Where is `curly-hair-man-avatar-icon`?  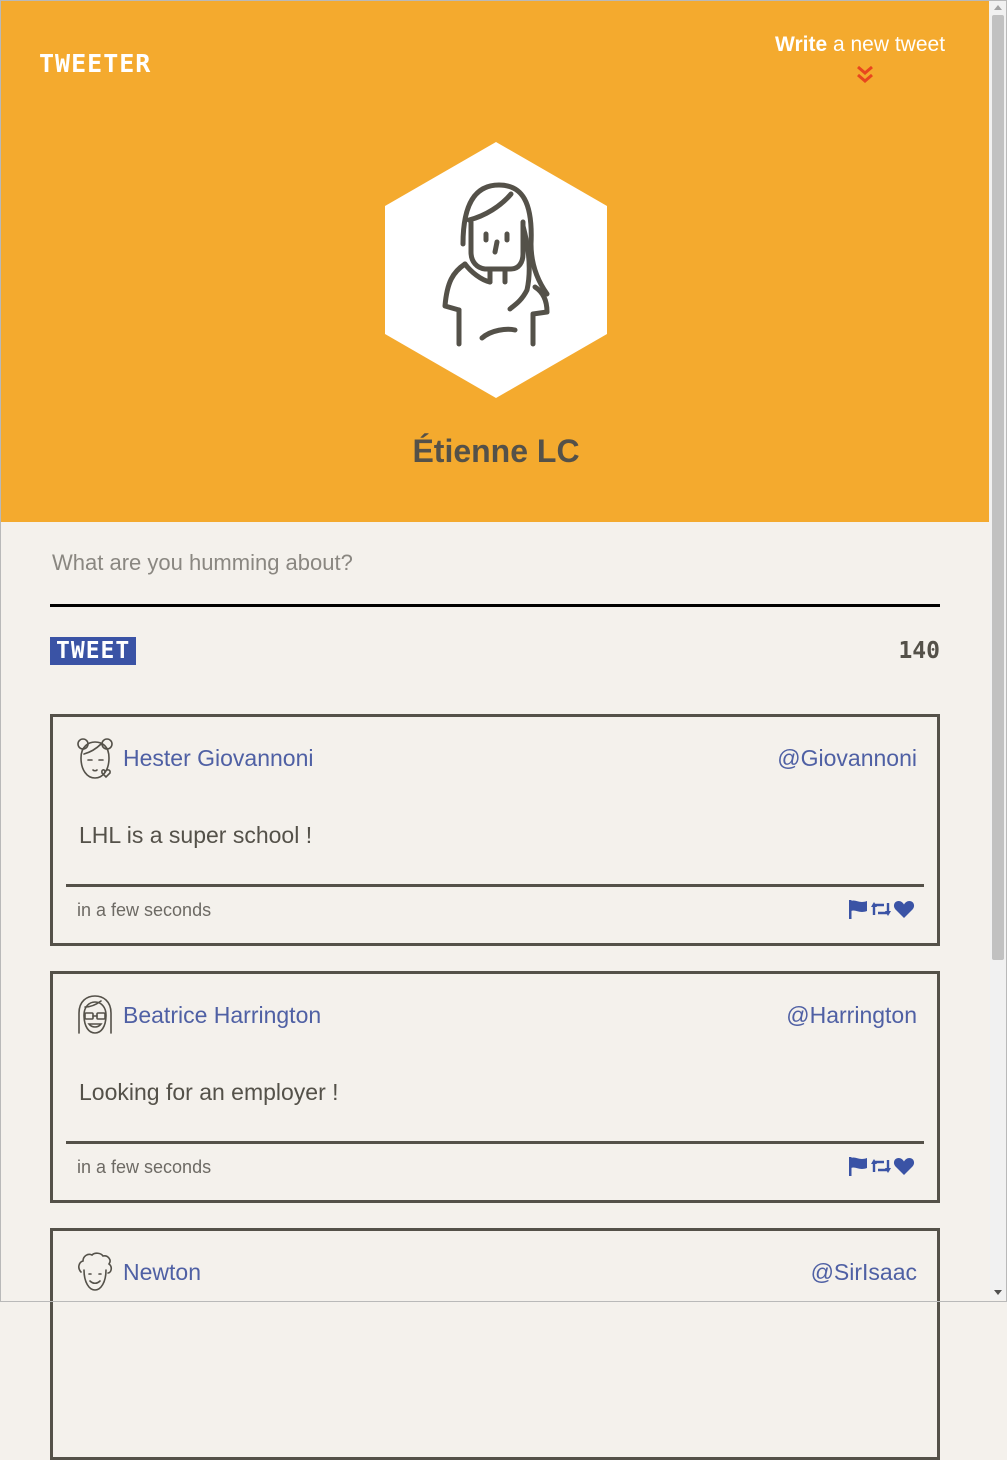 curly-hair-man-avatar-icon is located at coordinates (95, 1271).